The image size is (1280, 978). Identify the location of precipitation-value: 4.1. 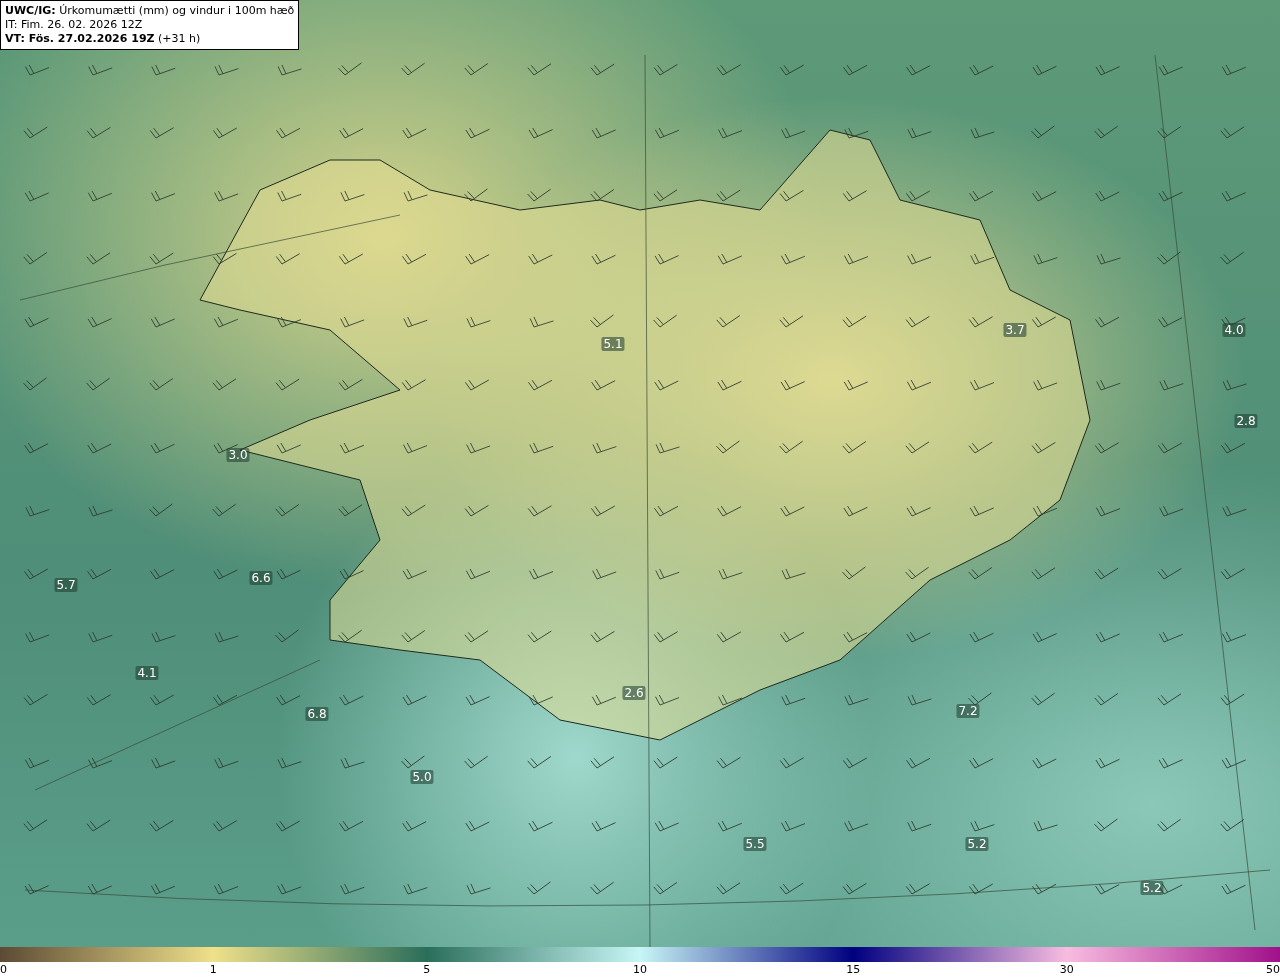
(147, 673).